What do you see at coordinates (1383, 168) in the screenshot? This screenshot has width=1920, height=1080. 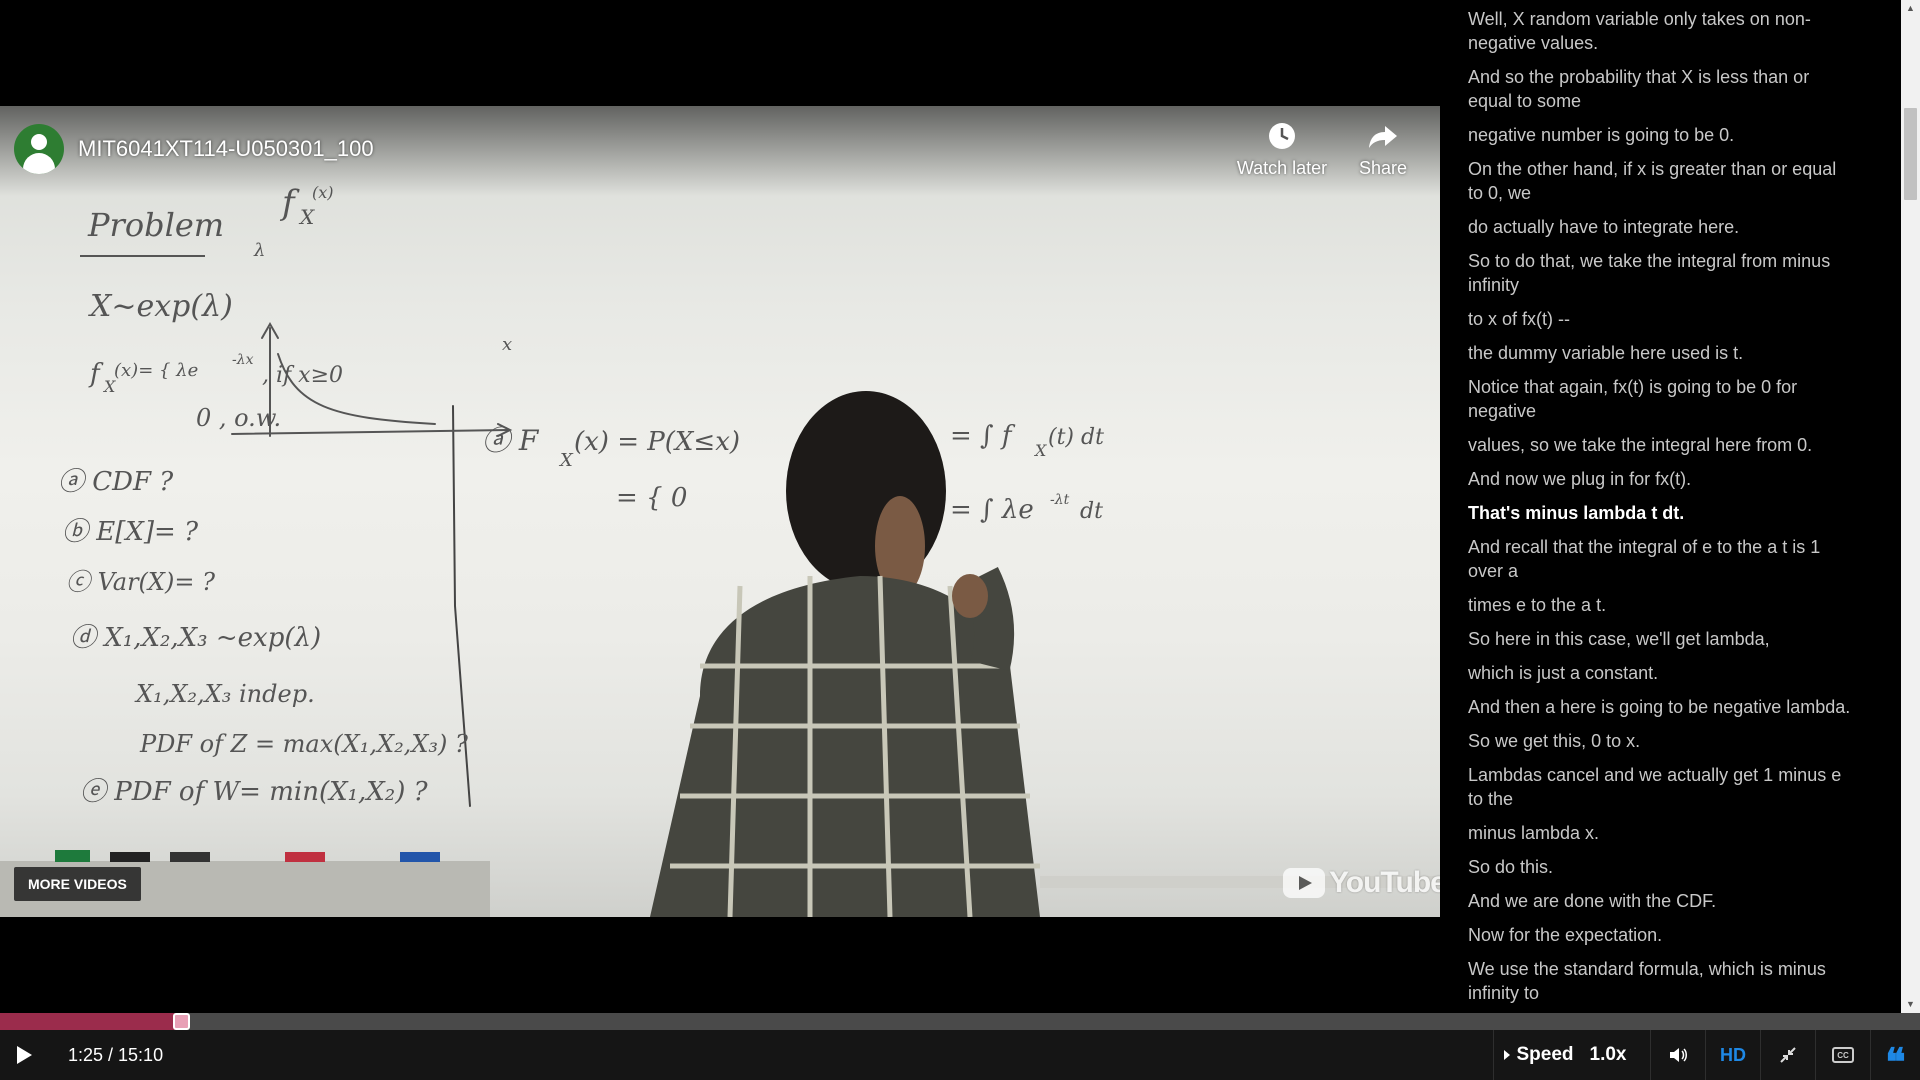 I see `share-label: Share` at bounding box center [1383, 168].